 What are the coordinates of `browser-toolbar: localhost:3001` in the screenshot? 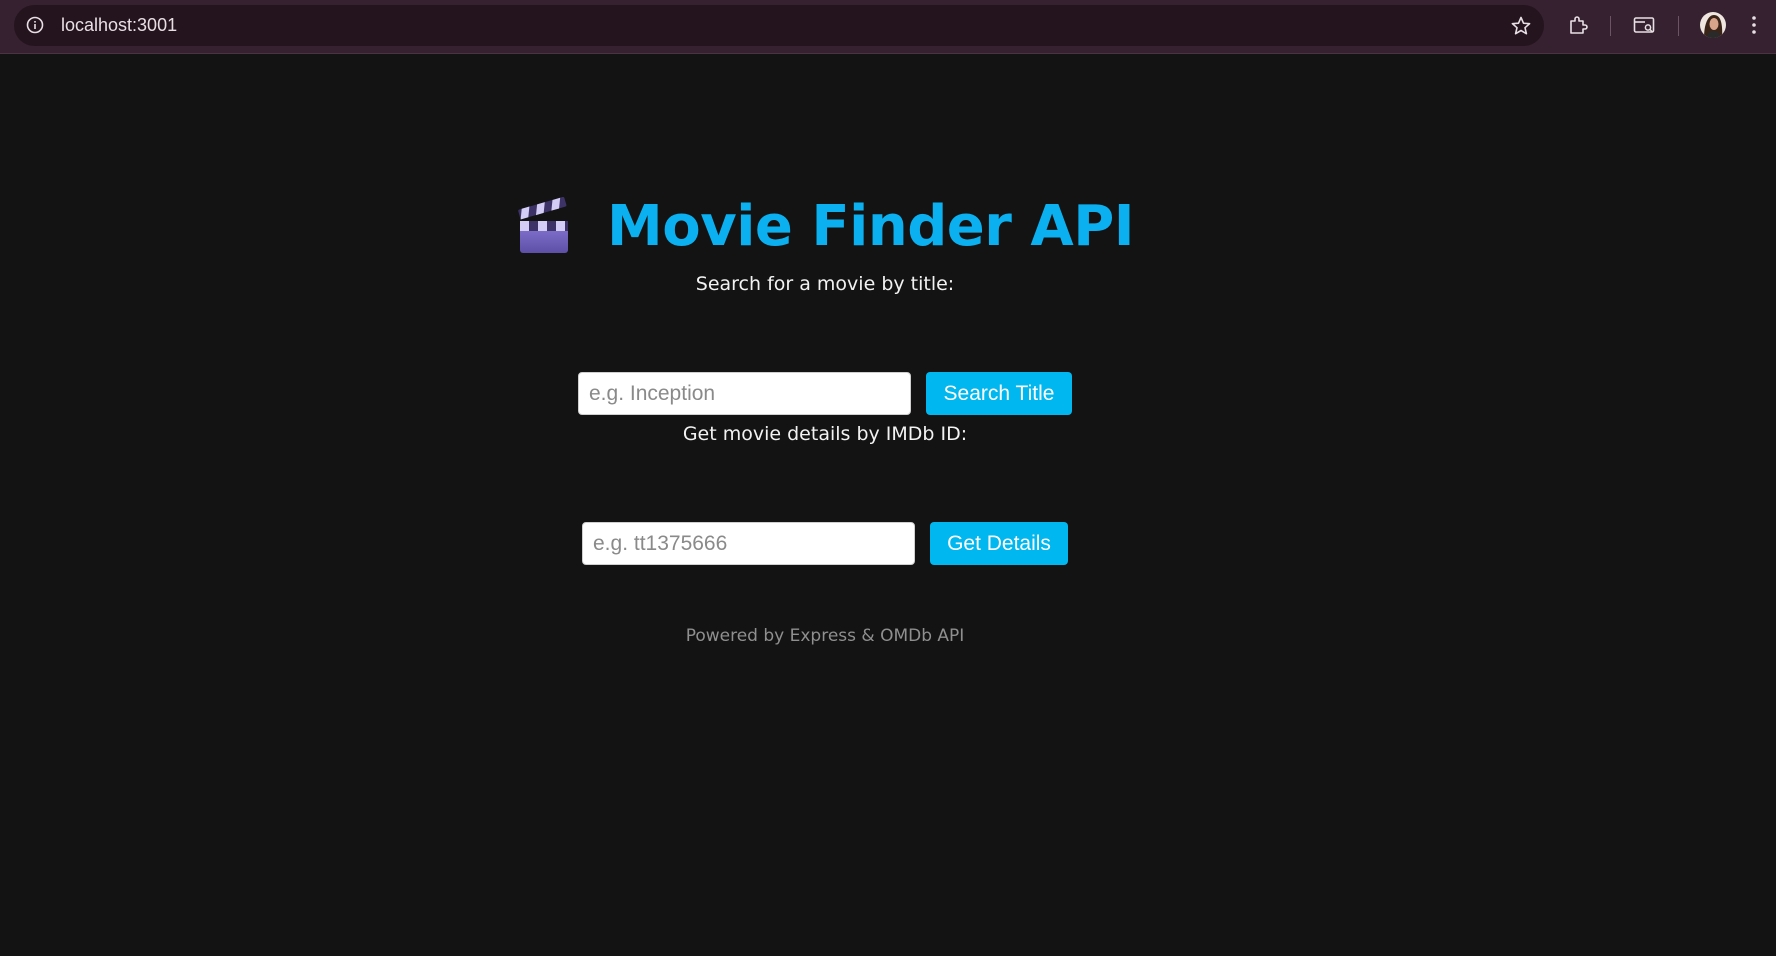 It's located at (888, 27).